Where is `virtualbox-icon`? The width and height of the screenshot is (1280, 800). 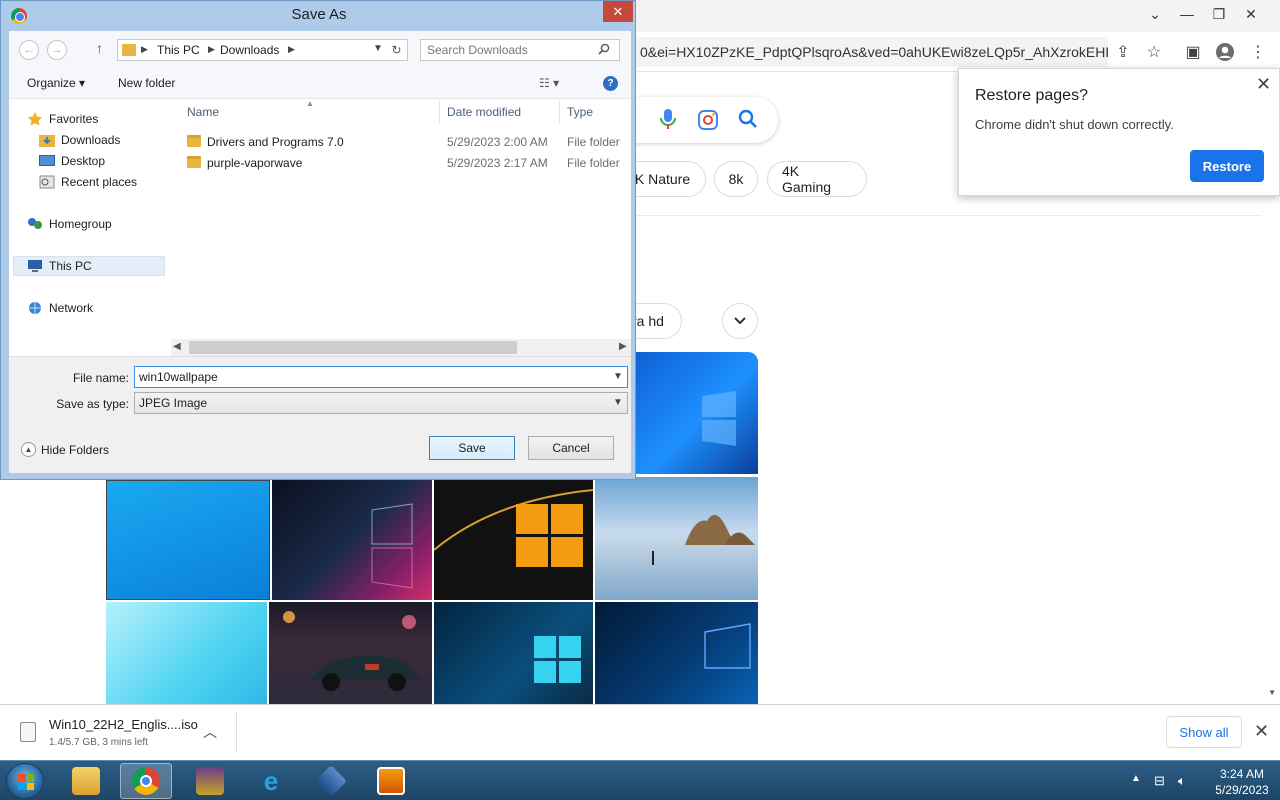 virtualbox-icon is located at coordinates (331, 781).